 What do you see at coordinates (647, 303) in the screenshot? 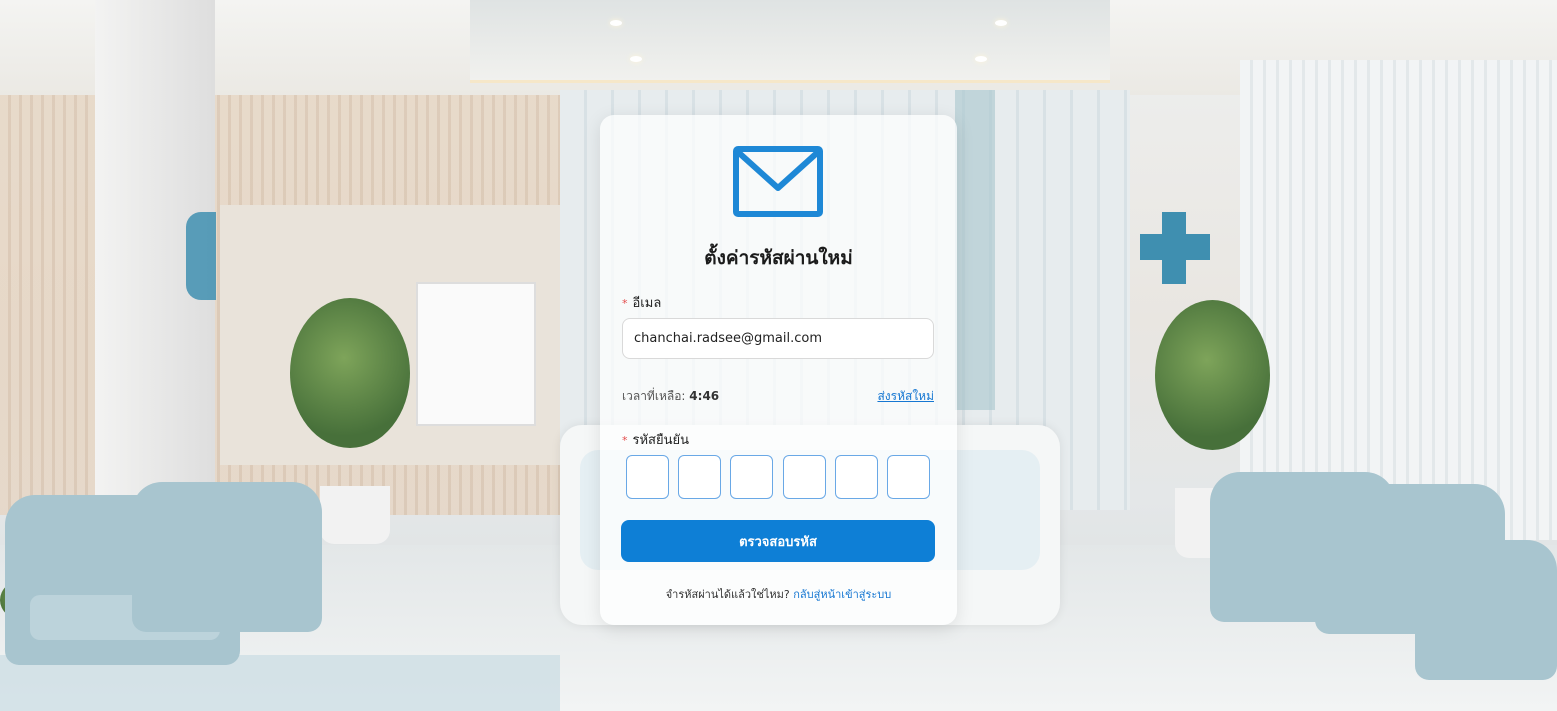
I see `email-label-text: อีเมล` at bounding box center [647, 303].